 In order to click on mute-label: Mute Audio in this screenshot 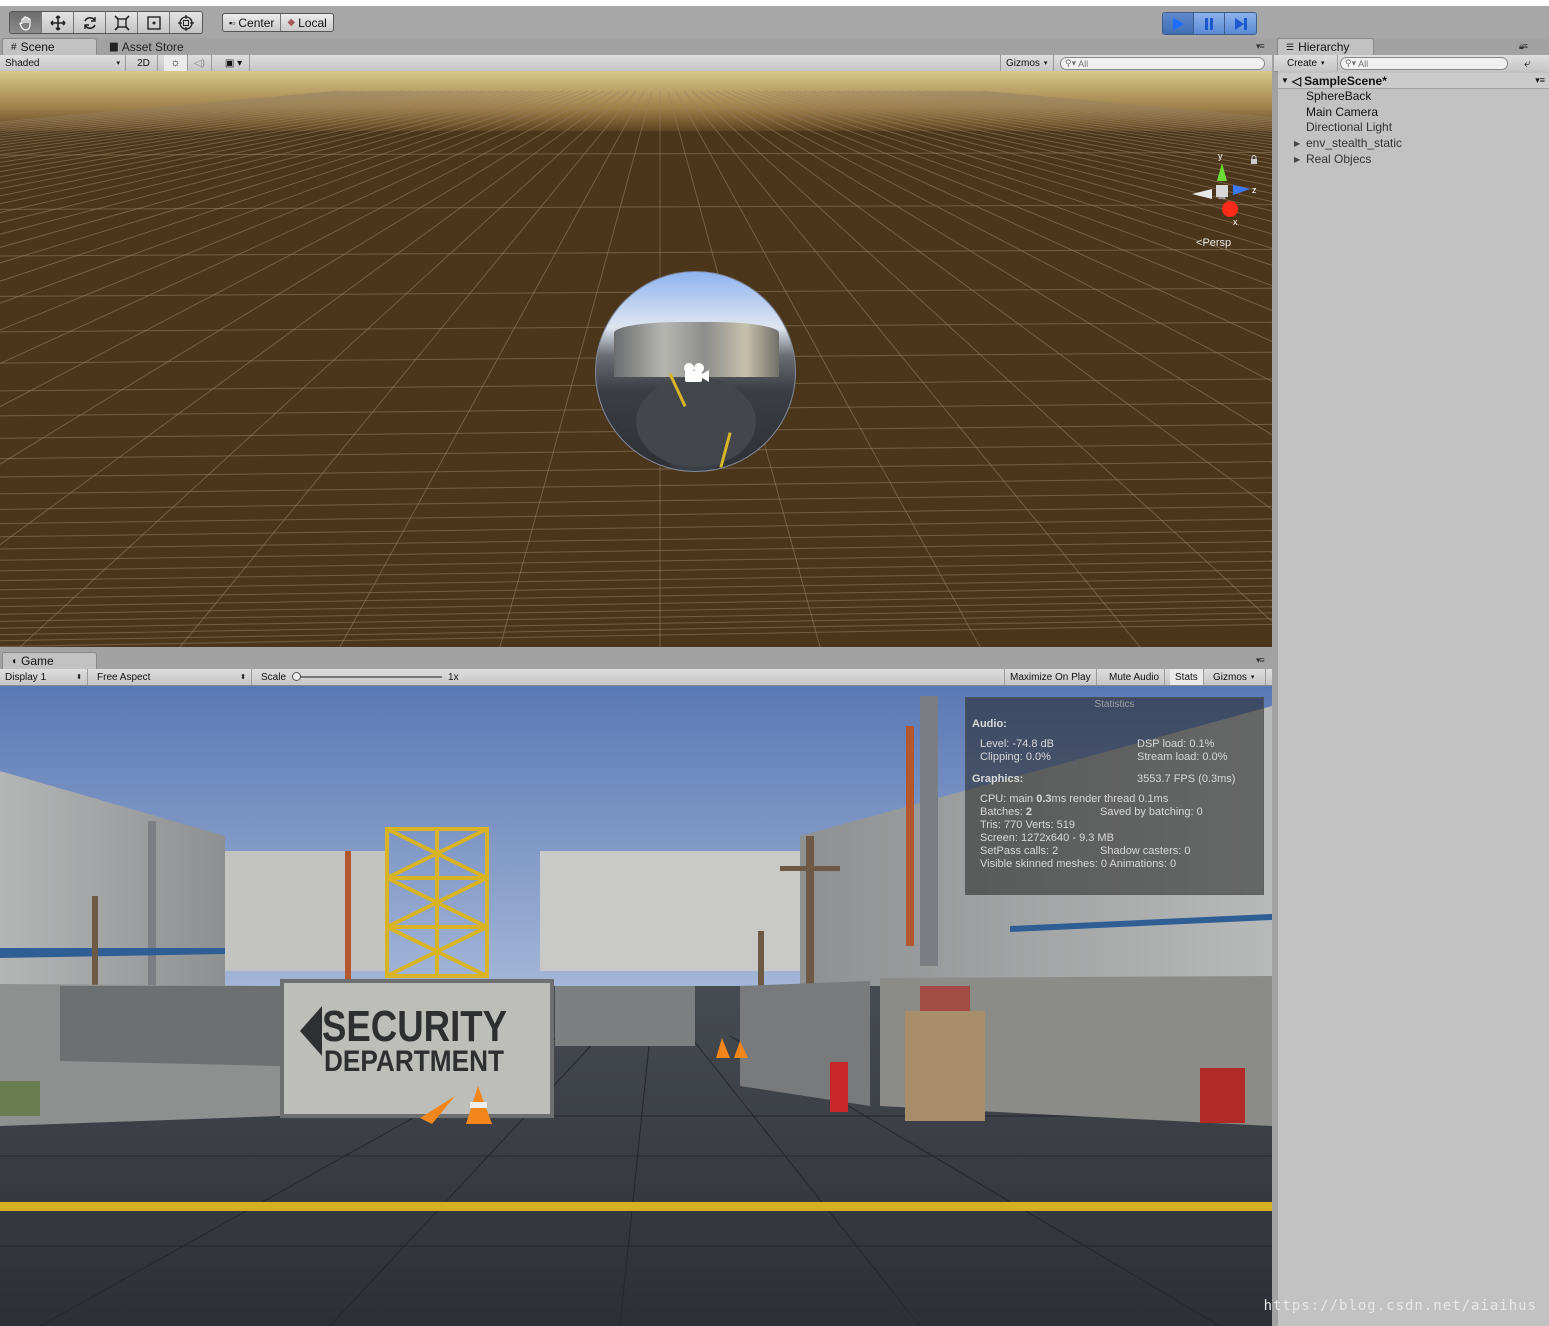, I will do `click(1134, 677)`.